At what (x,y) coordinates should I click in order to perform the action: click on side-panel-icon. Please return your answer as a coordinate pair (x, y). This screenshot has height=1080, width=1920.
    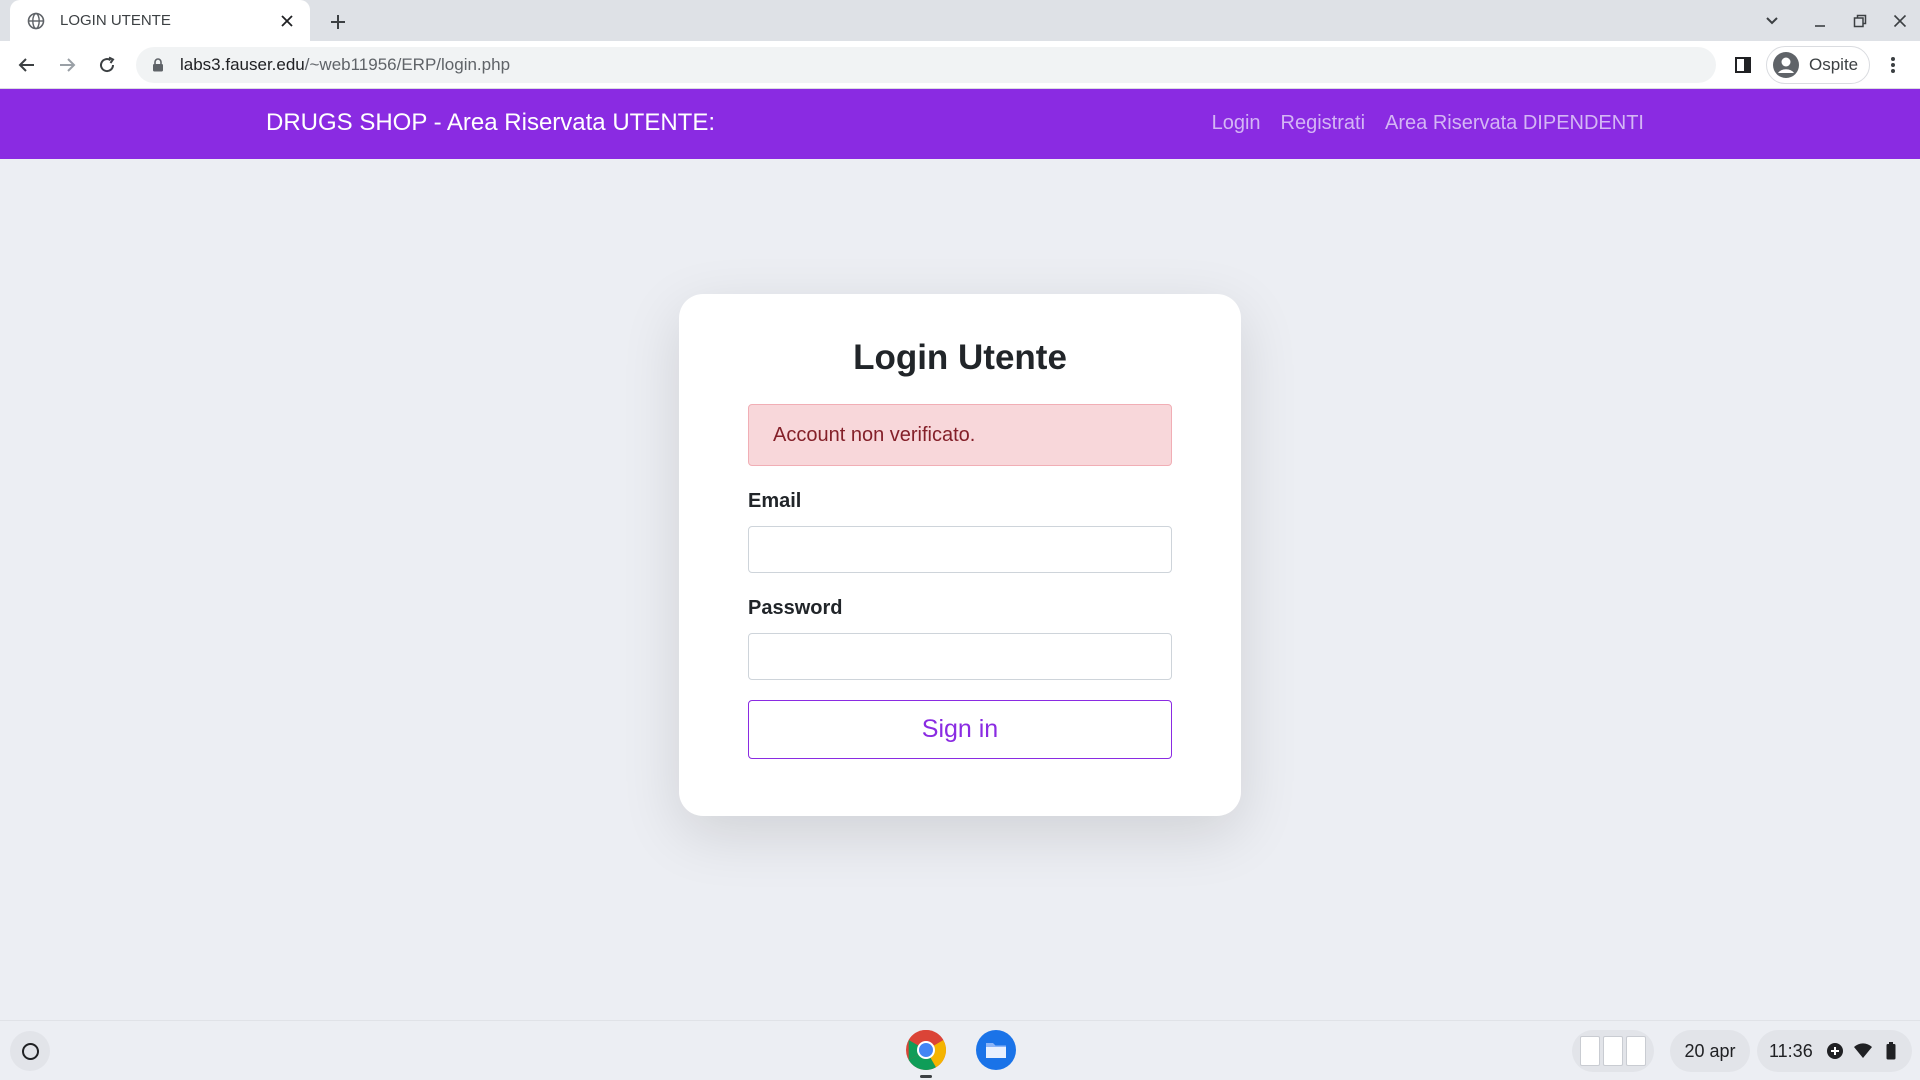
    Looking at the image, I should click on (1743, 65).